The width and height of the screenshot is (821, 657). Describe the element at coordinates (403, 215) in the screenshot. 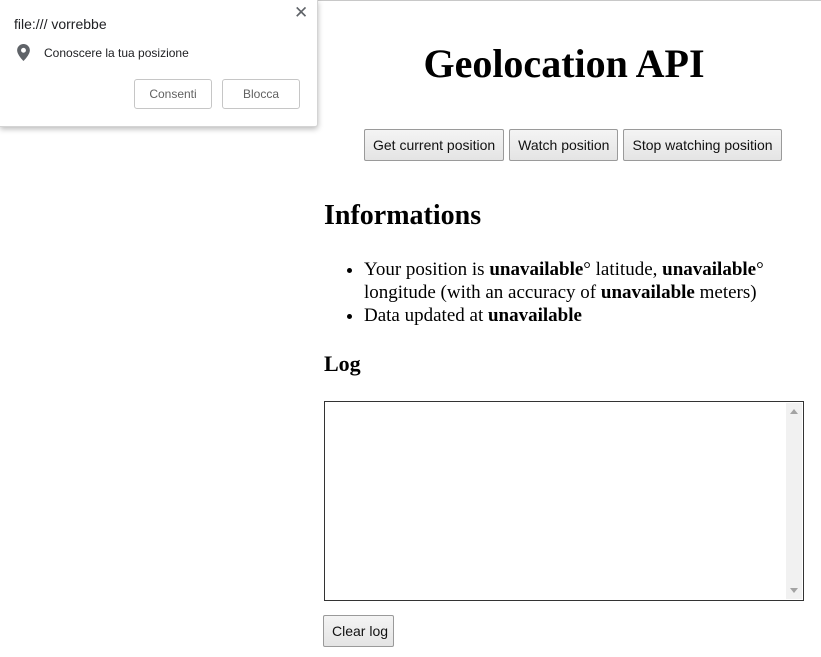

I see `informations-heading: Informations` at that location.